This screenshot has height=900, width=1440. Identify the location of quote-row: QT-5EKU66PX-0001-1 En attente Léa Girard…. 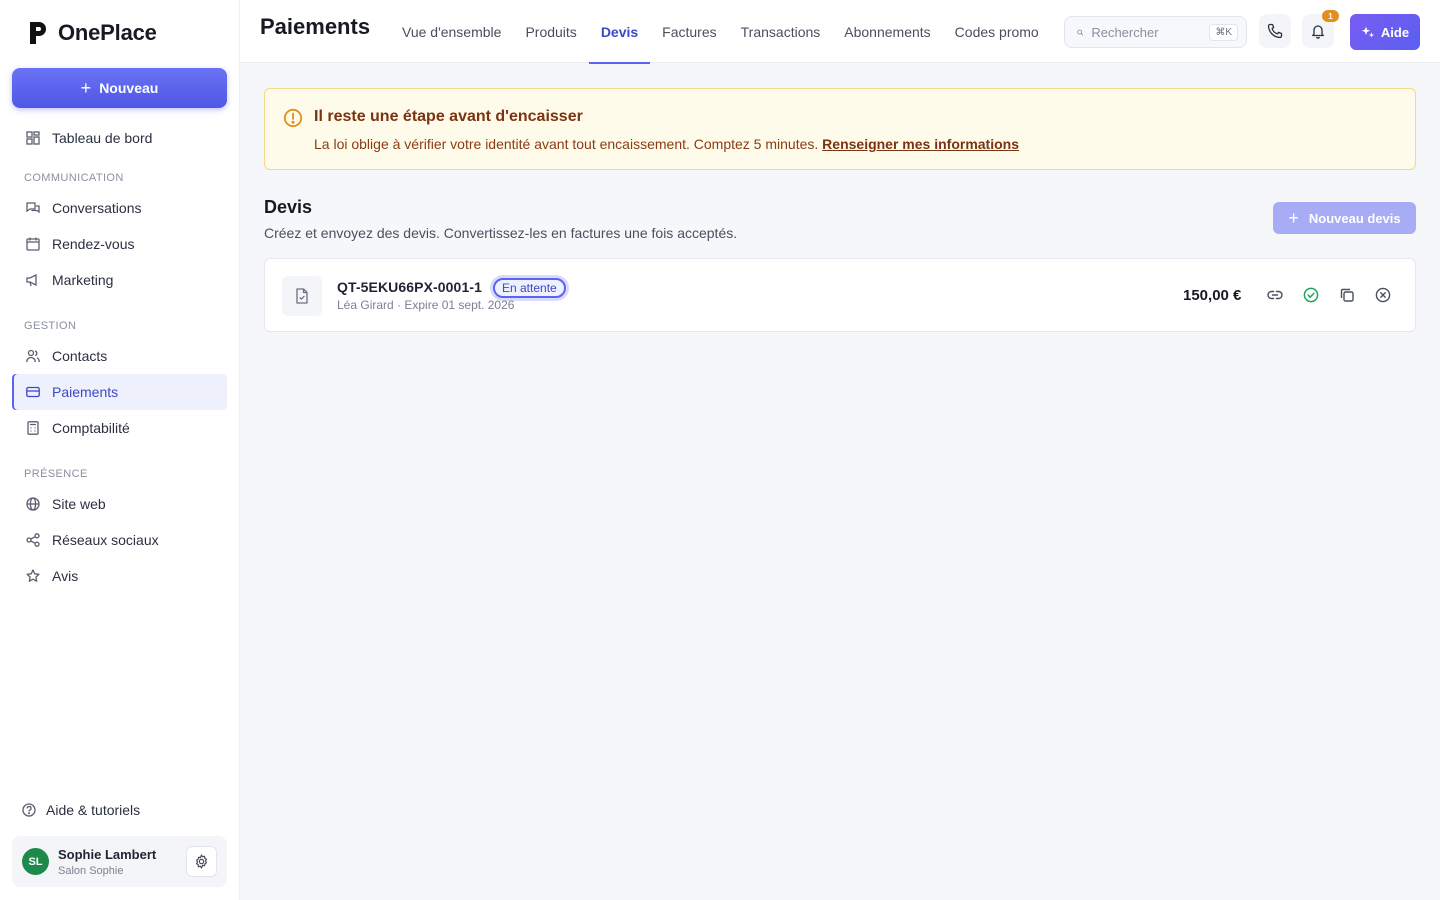
(840, 295).